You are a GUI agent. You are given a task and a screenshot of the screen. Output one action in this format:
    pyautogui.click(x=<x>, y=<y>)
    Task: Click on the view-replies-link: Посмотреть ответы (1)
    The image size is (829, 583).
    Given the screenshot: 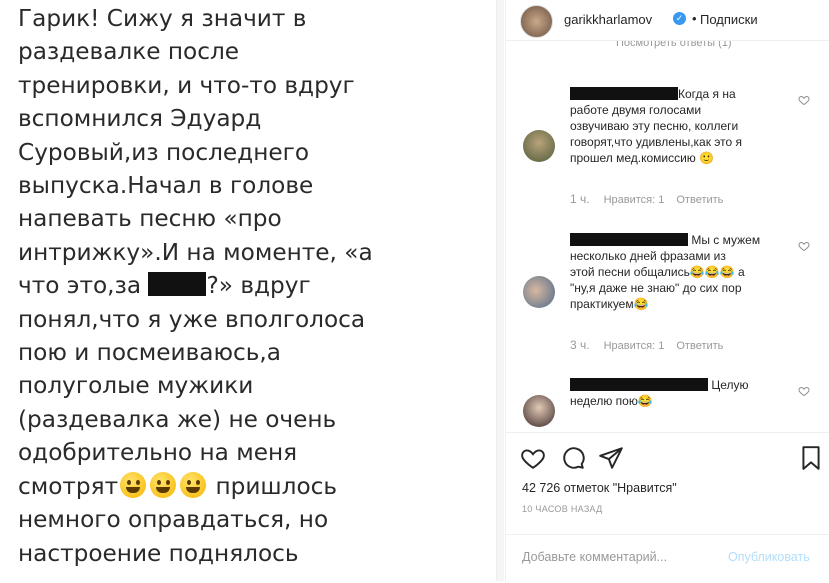 What is the action you would take?
    pyautogui.click(x=674, y=45)
    